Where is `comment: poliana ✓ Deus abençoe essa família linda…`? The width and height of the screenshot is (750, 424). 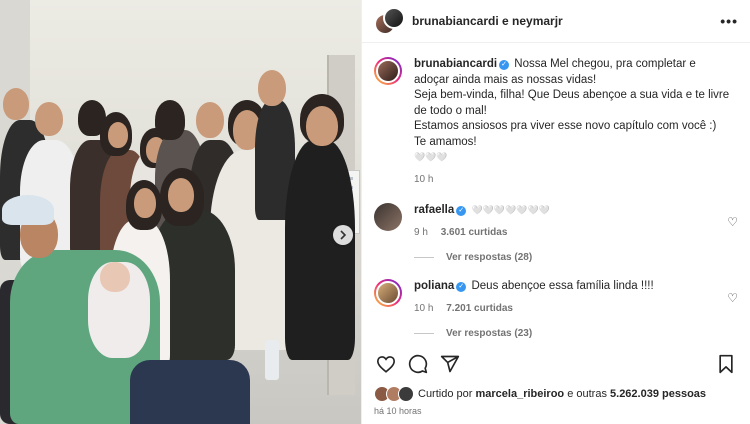
comment: poliana ✓ Deus abençoe essa família linda… is located at coordinates (556, 297).